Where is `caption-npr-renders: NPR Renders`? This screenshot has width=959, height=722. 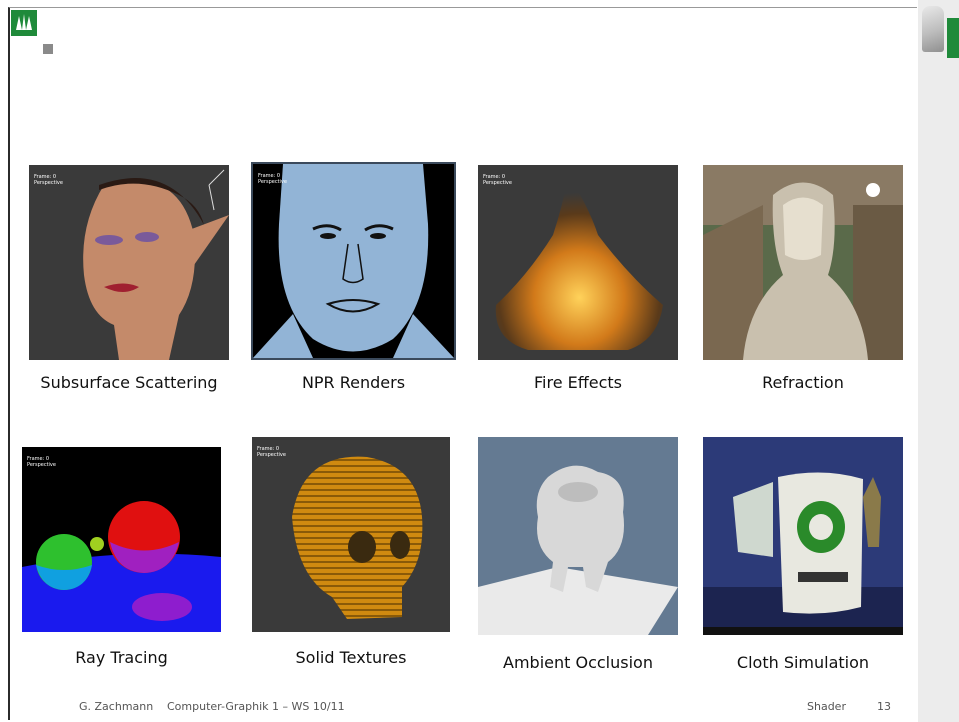
caption-npr-renders: NPR Renders is located at coordinates (353, 382).